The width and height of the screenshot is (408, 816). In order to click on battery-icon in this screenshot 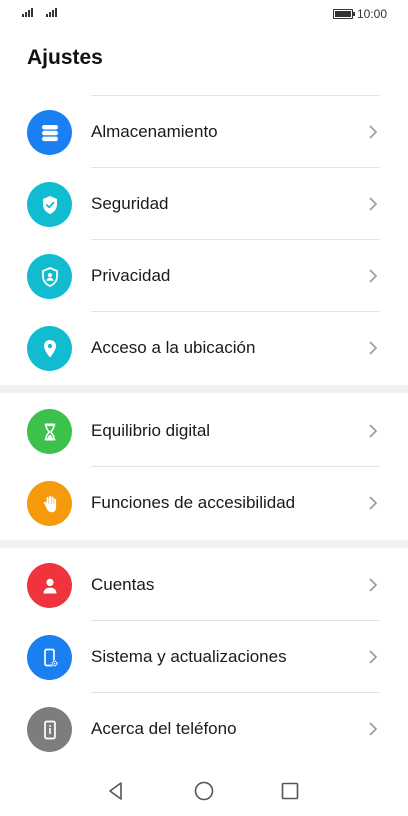, I will do `click(344, 14)`.